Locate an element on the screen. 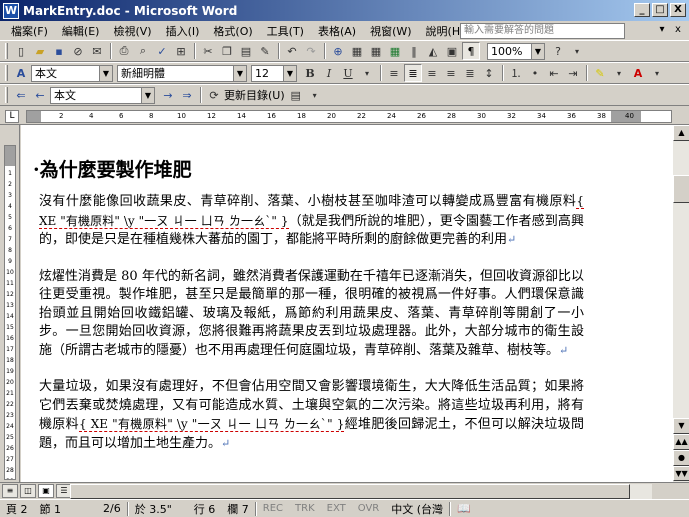 The height and width of the screenshot is (517, 689). tab-selector: L is located at coordinates (12, 116).